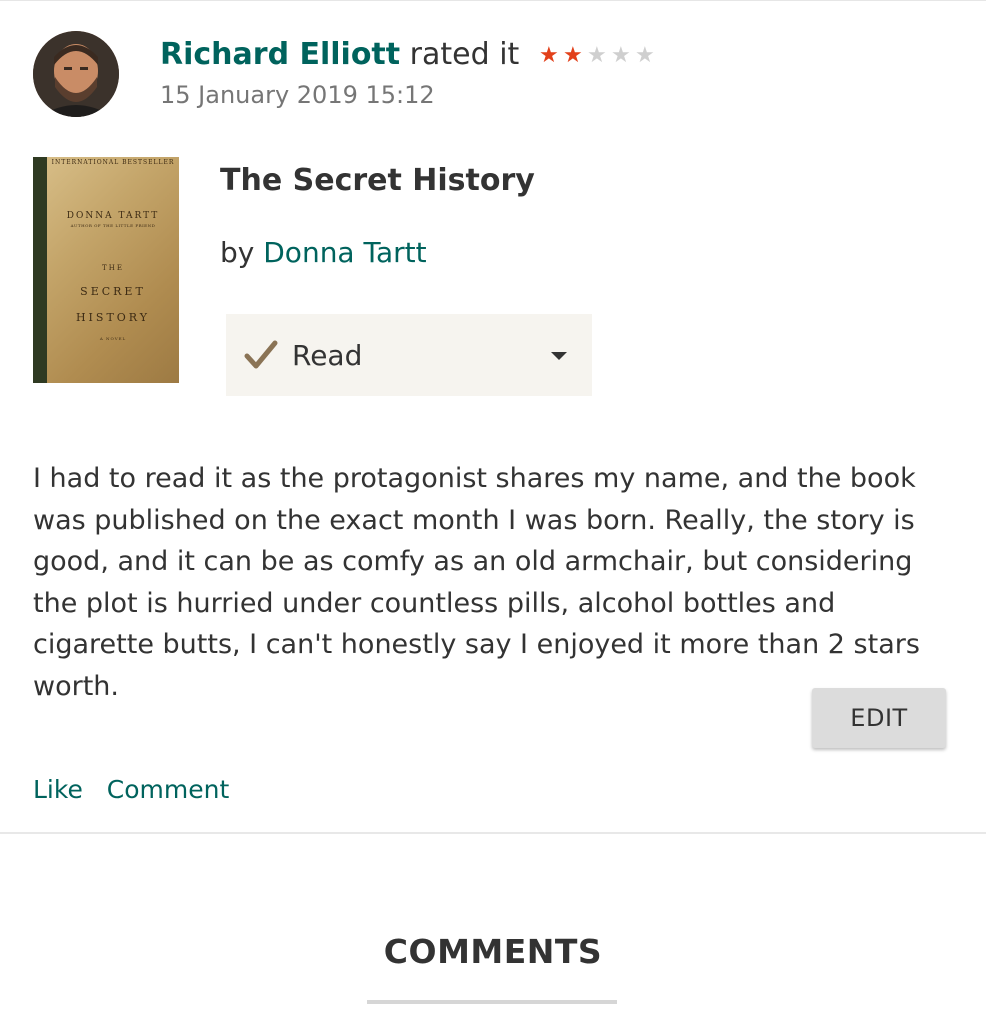 The width and height of the screenshot is (986, 1024). Describe the element at coordinates (493, 951) in the screenshot. I see `comments-heading: COMMENTS` at that location.